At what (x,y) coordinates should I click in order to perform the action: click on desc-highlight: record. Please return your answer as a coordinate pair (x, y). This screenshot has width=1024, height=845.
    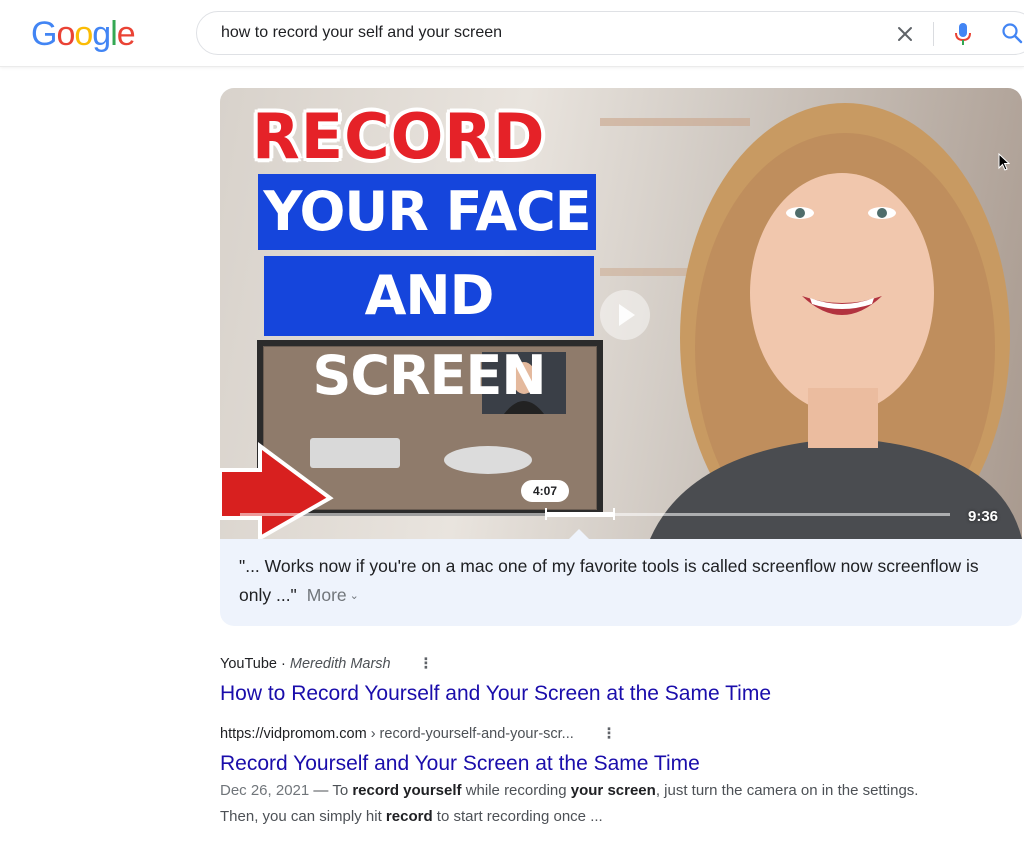
    Looking at the image, I should click on (409, 816).